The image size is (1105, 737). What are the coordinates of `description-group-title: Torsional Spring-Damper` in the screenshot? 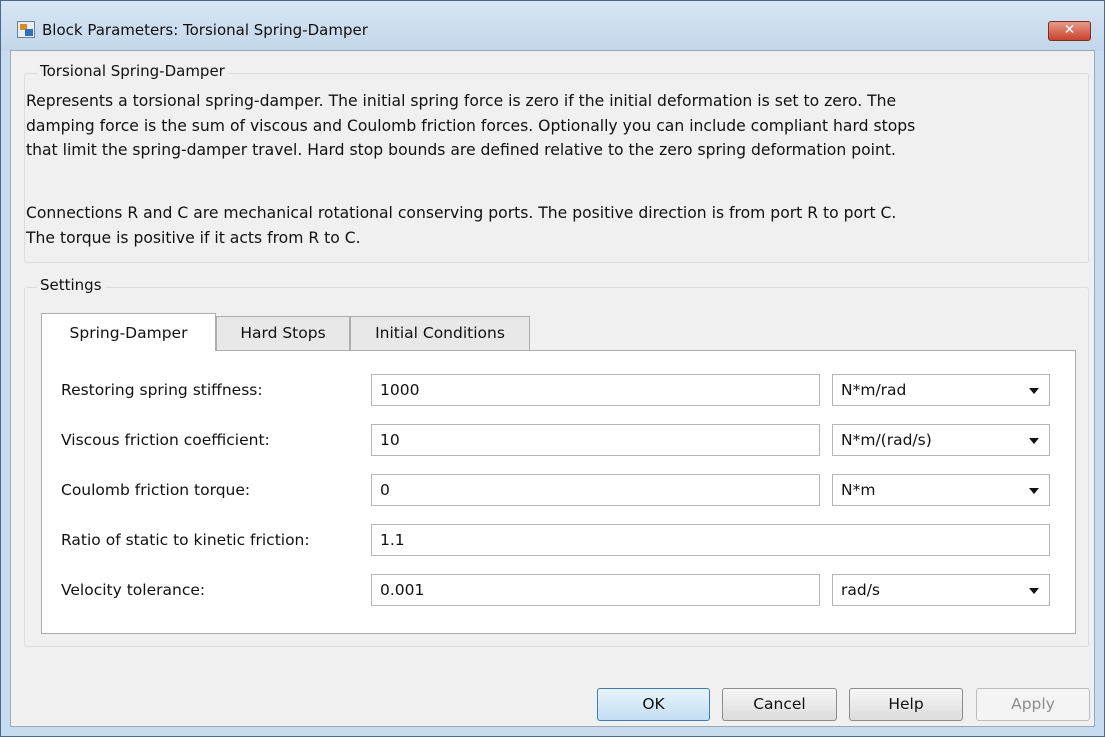 It's located at (132, 71).